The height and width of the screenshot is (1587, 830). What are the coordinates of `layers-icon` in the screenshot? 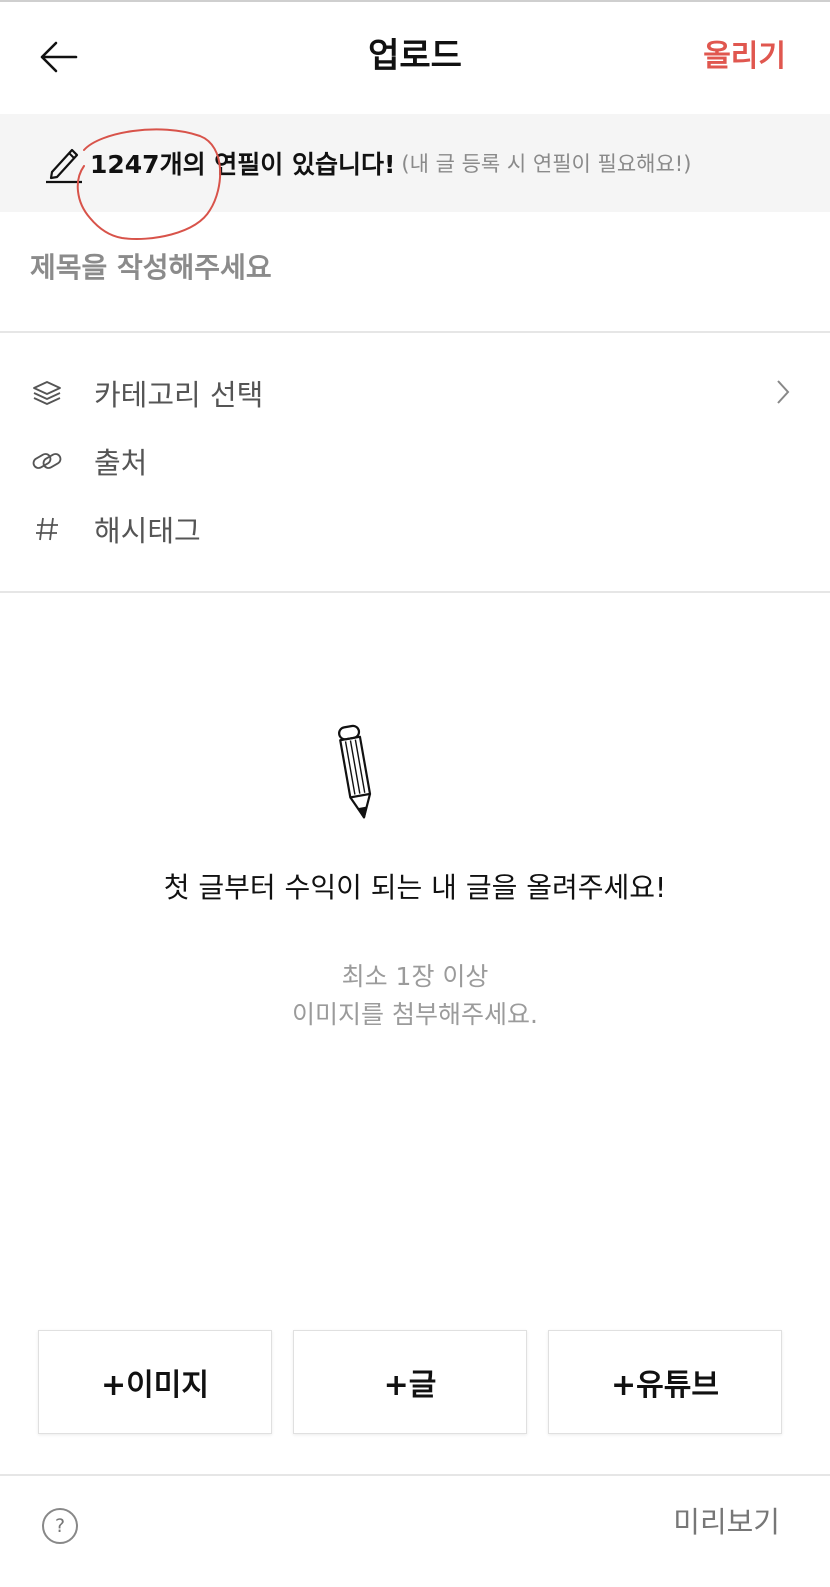 It's located at (47, 393).